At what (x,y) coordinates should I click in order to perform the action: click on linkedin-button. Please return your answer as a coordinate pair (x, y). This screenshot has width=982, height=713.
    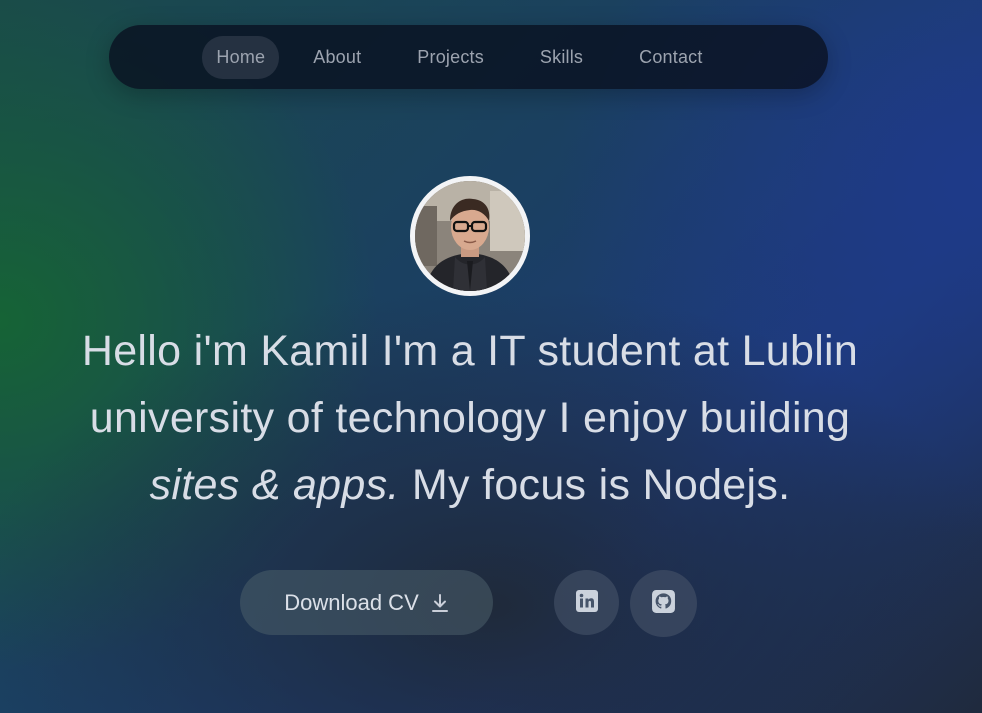
    Looking at the image, I should click on (586, 602).